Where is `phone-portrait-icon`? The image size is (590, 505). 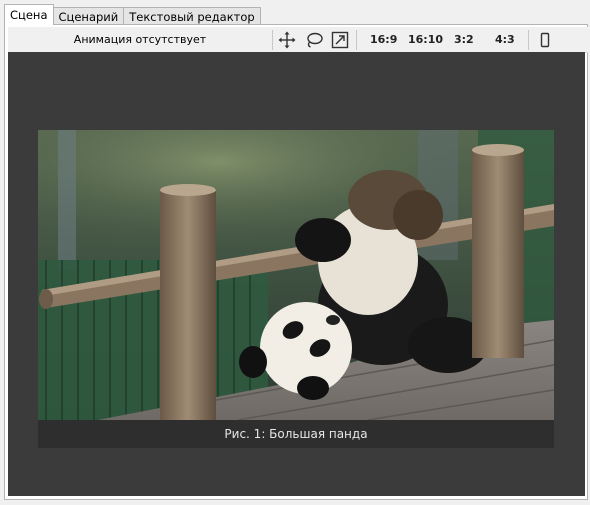 phone-portrait-icon is located at coordinates (545, 40).